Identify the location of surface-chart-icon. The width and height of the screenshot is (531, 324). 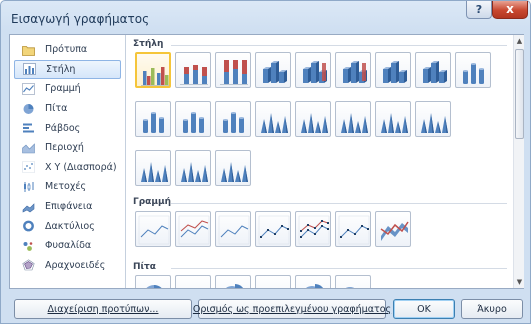
(28, 207).